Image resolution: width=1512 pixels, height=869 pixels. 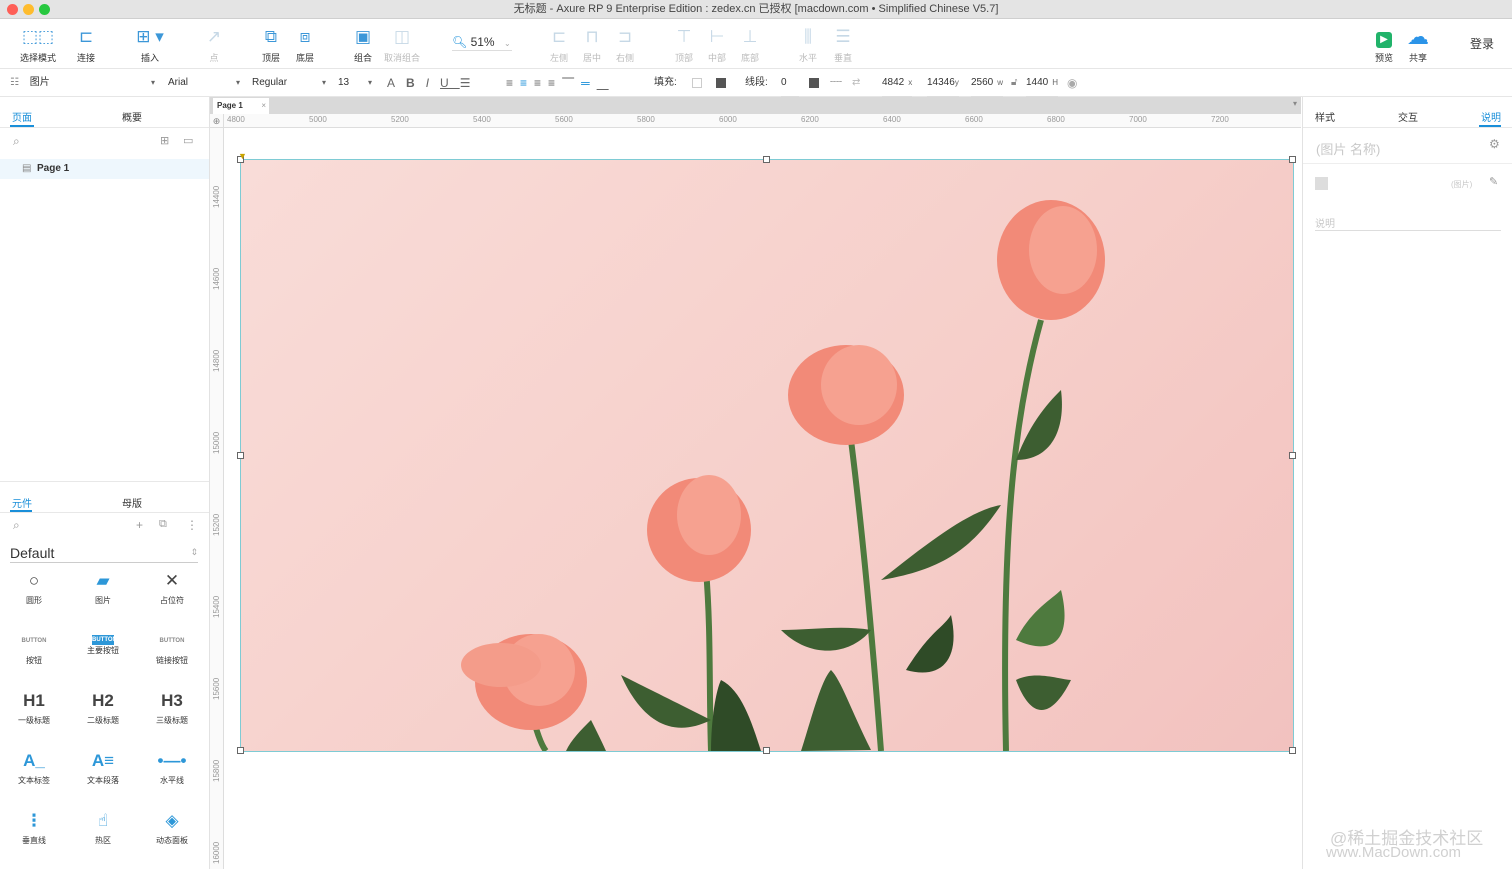 I want to click on widget-label: 按钮, so click(x=34, y=660).